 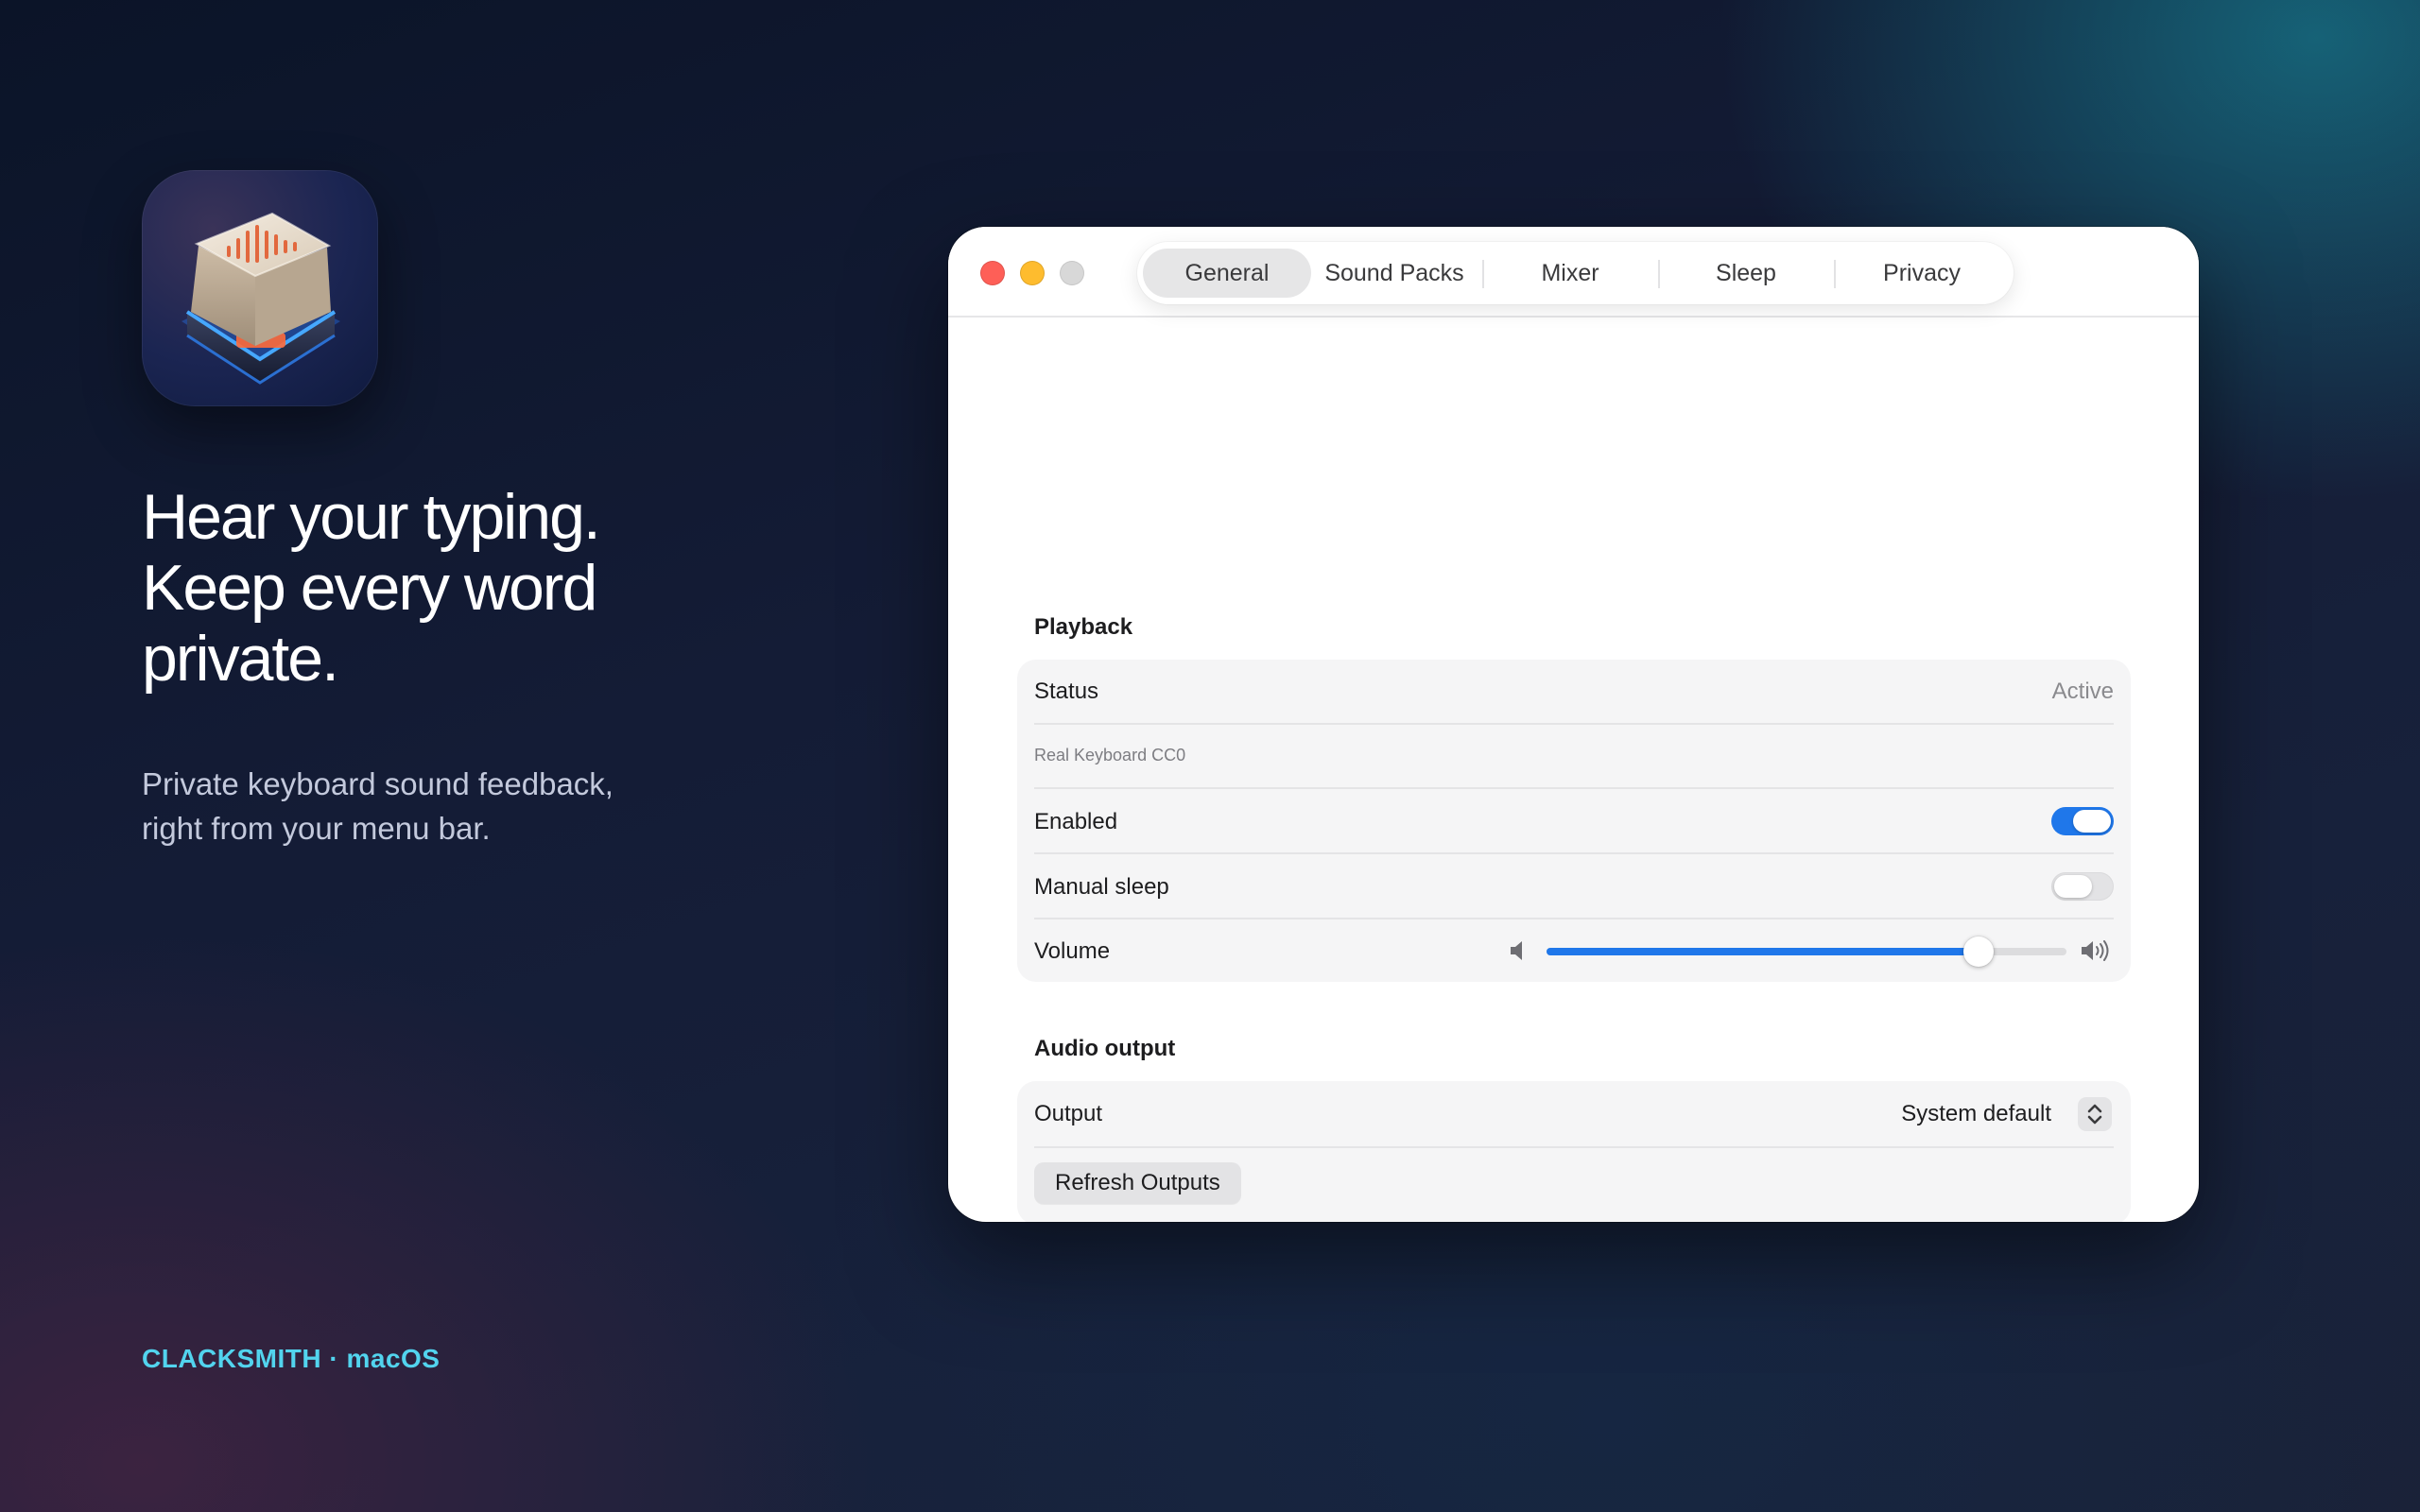 I want to click on status-row: Status Active, so click(x=1574, y=692).